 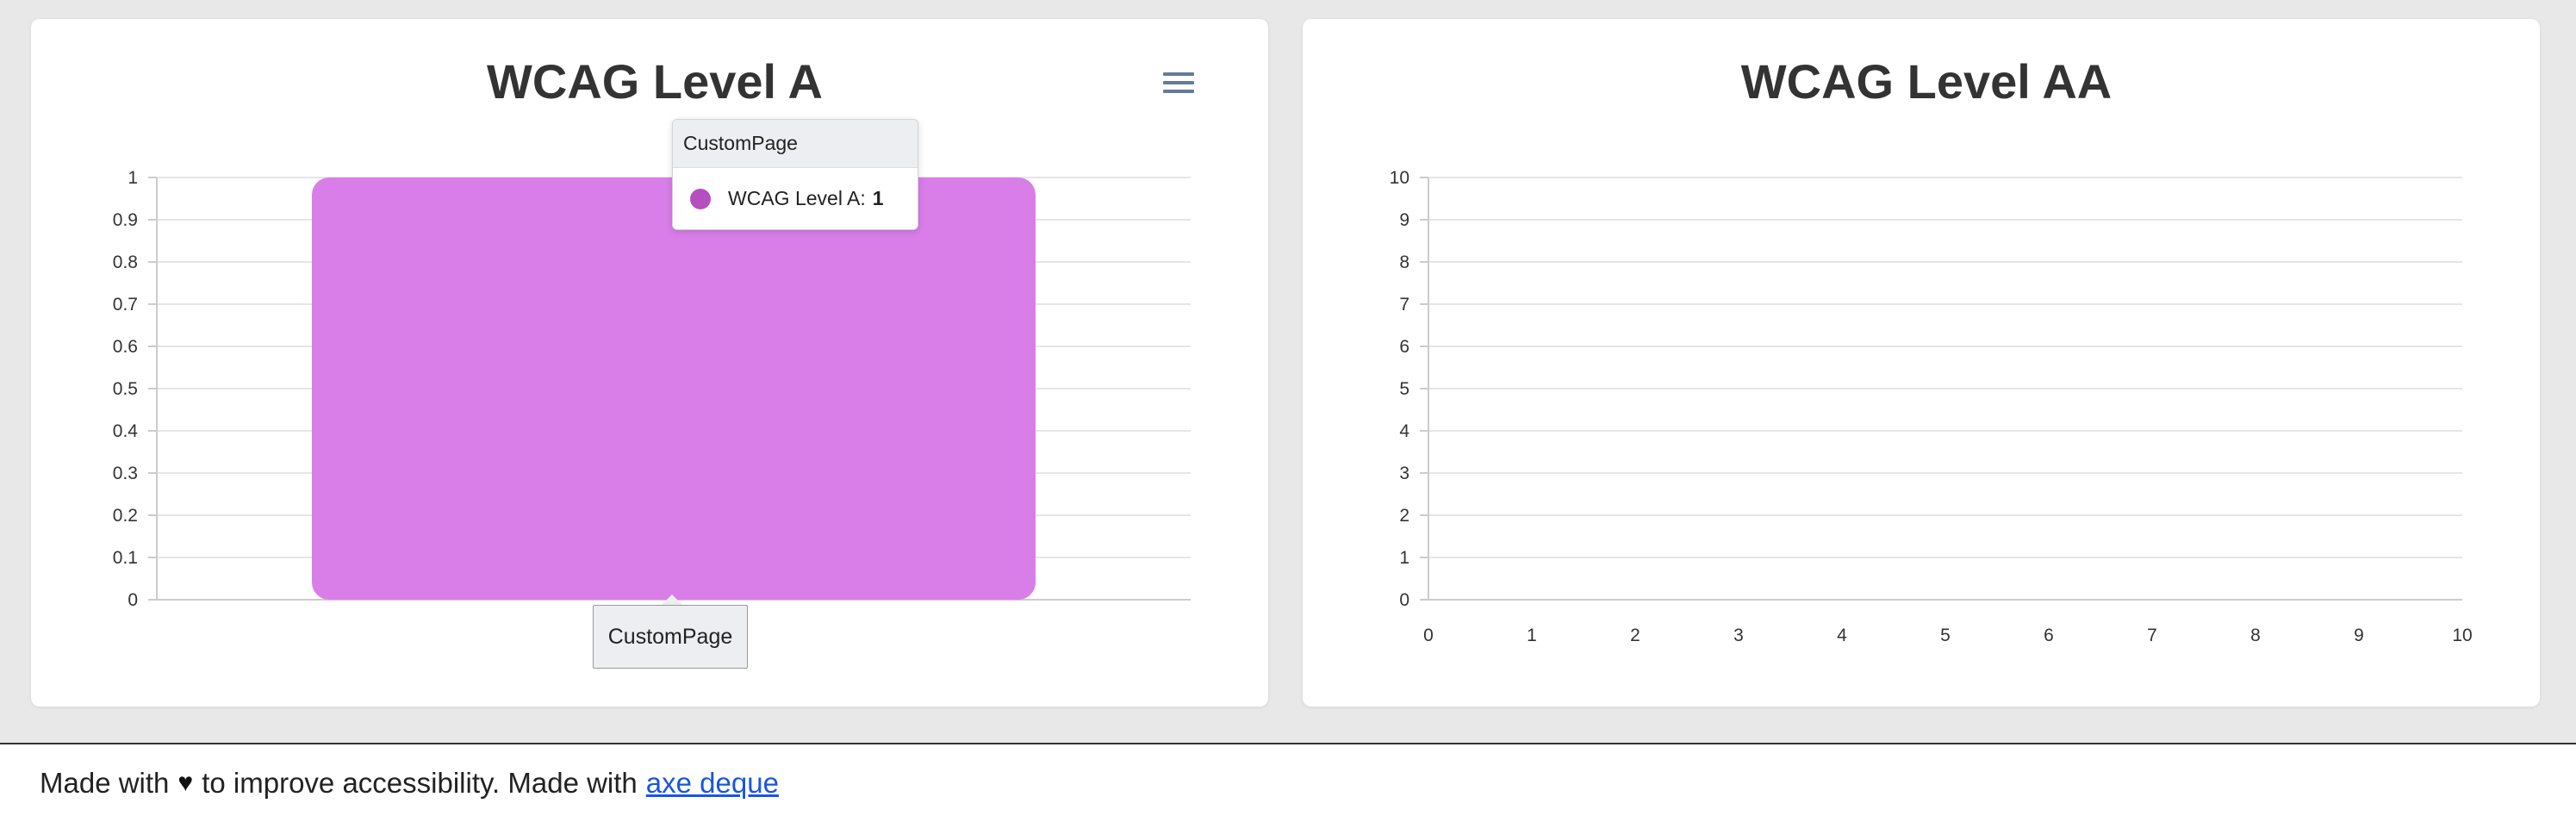 I want to click on y-tick-label: 3, so click(x=1404, y=473).